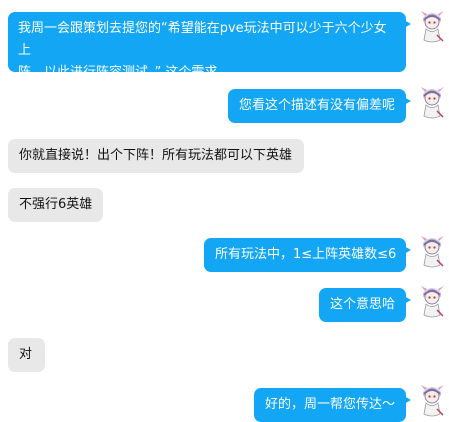 The height and width of the screenshot is (422, 449). I want to click on message-text: 对, so click(26, 354).